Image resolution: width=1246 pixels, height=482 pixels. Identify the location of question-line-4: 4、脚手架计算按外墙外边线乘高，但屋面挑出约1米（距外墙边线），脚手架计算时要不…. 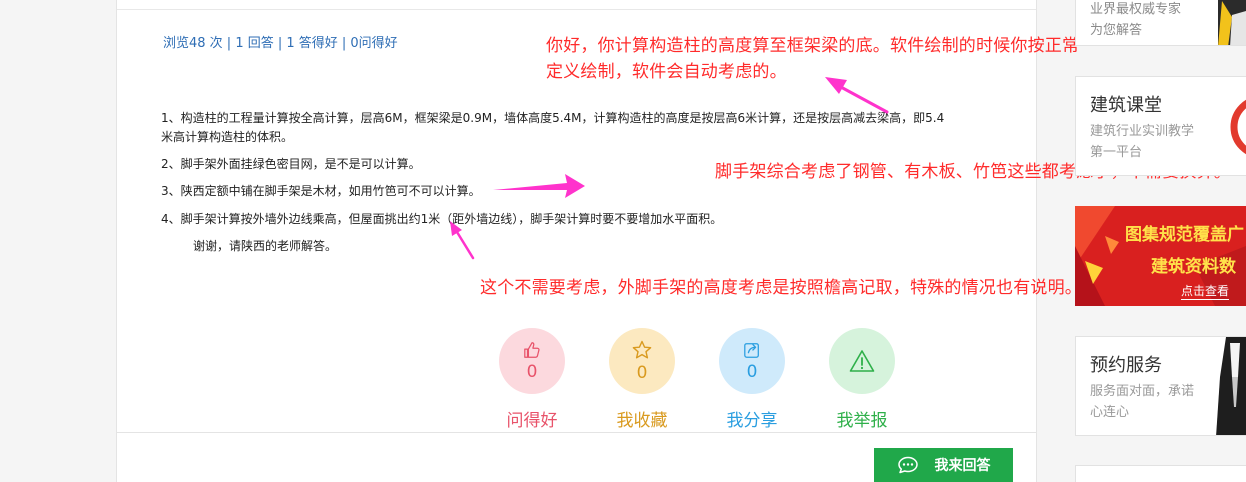
(442, 219).